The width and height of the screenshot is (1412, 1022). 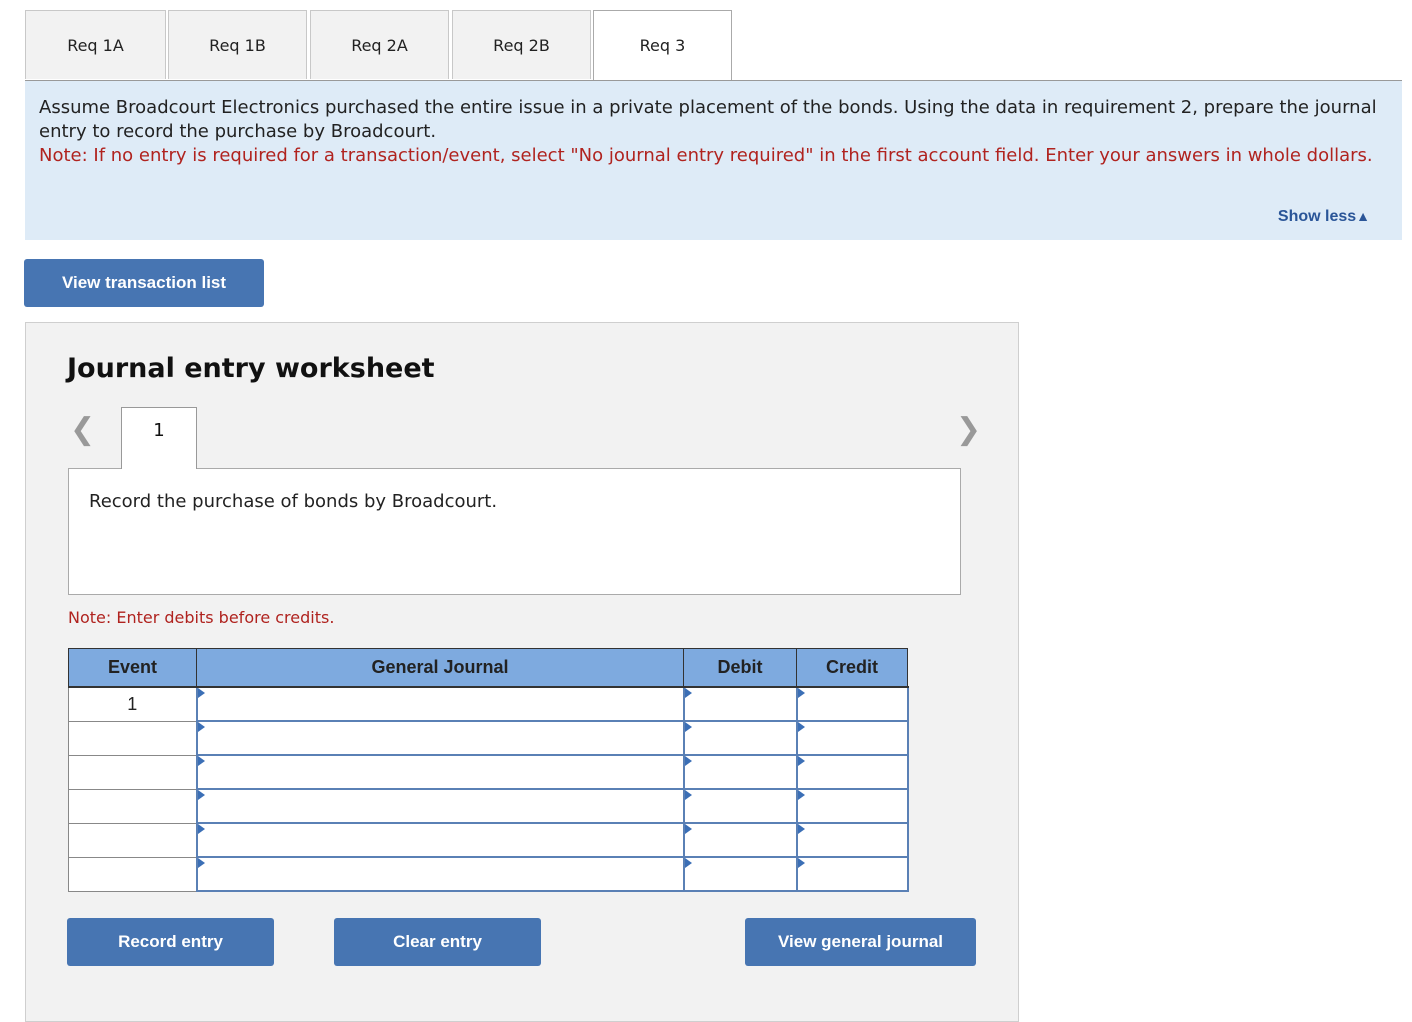 What do you see at coordinates (95, 44) in the screenshot?
I see `tab-req-1a: Req 1A` at bounding box center [95, 44].